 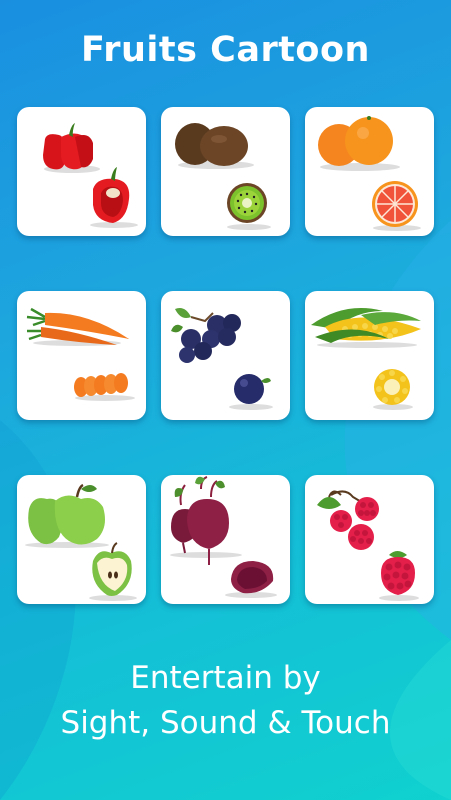 I want to click on tagline-line-2: Sight, Sound & Touch, so click(x=225, y=723).